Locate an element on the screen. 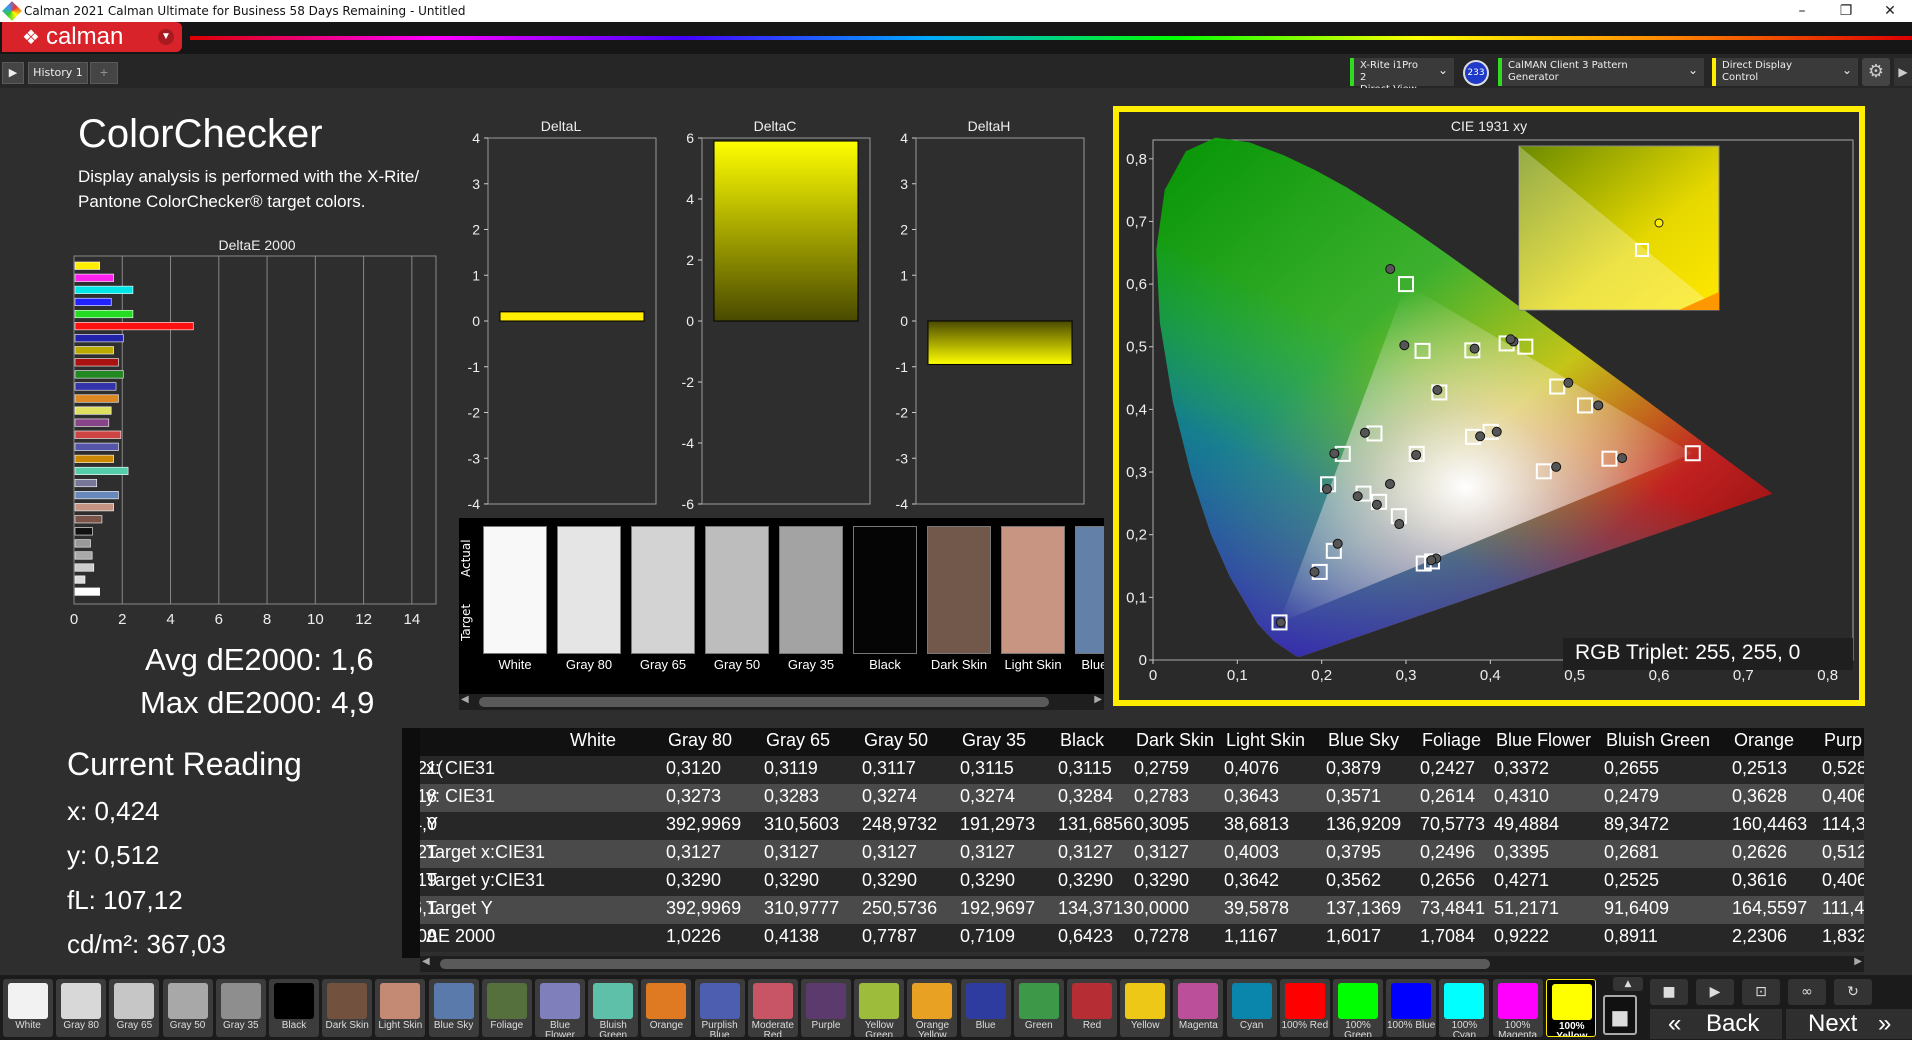 Image resolution: width=1912 pixels, height=1040 pixels. table-scrollbar: ◀ ▶ is located at coordinates (1142, 964).